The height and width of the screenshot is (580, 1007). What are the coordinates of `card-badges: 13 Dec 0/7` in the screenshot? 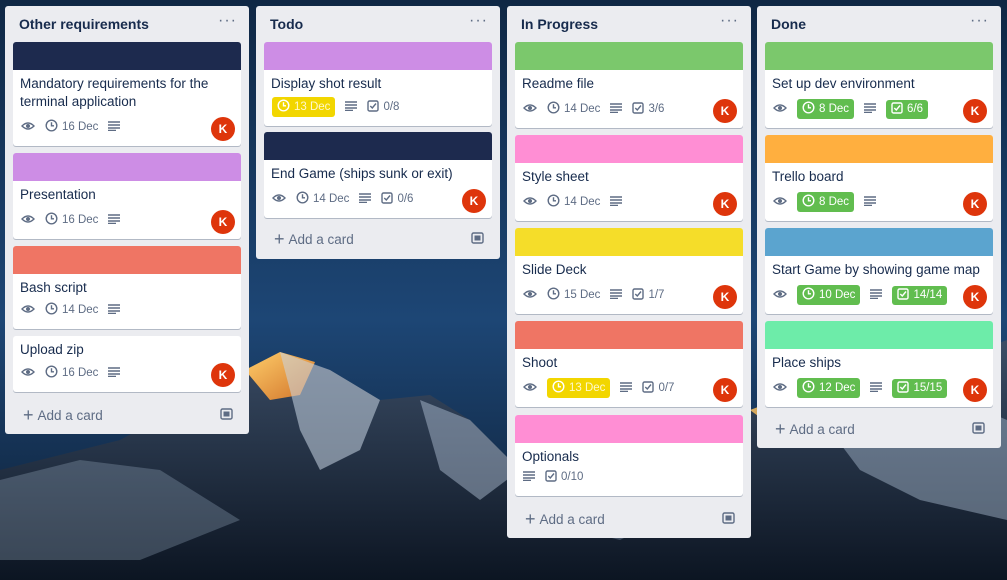 It's located at (598, 388).